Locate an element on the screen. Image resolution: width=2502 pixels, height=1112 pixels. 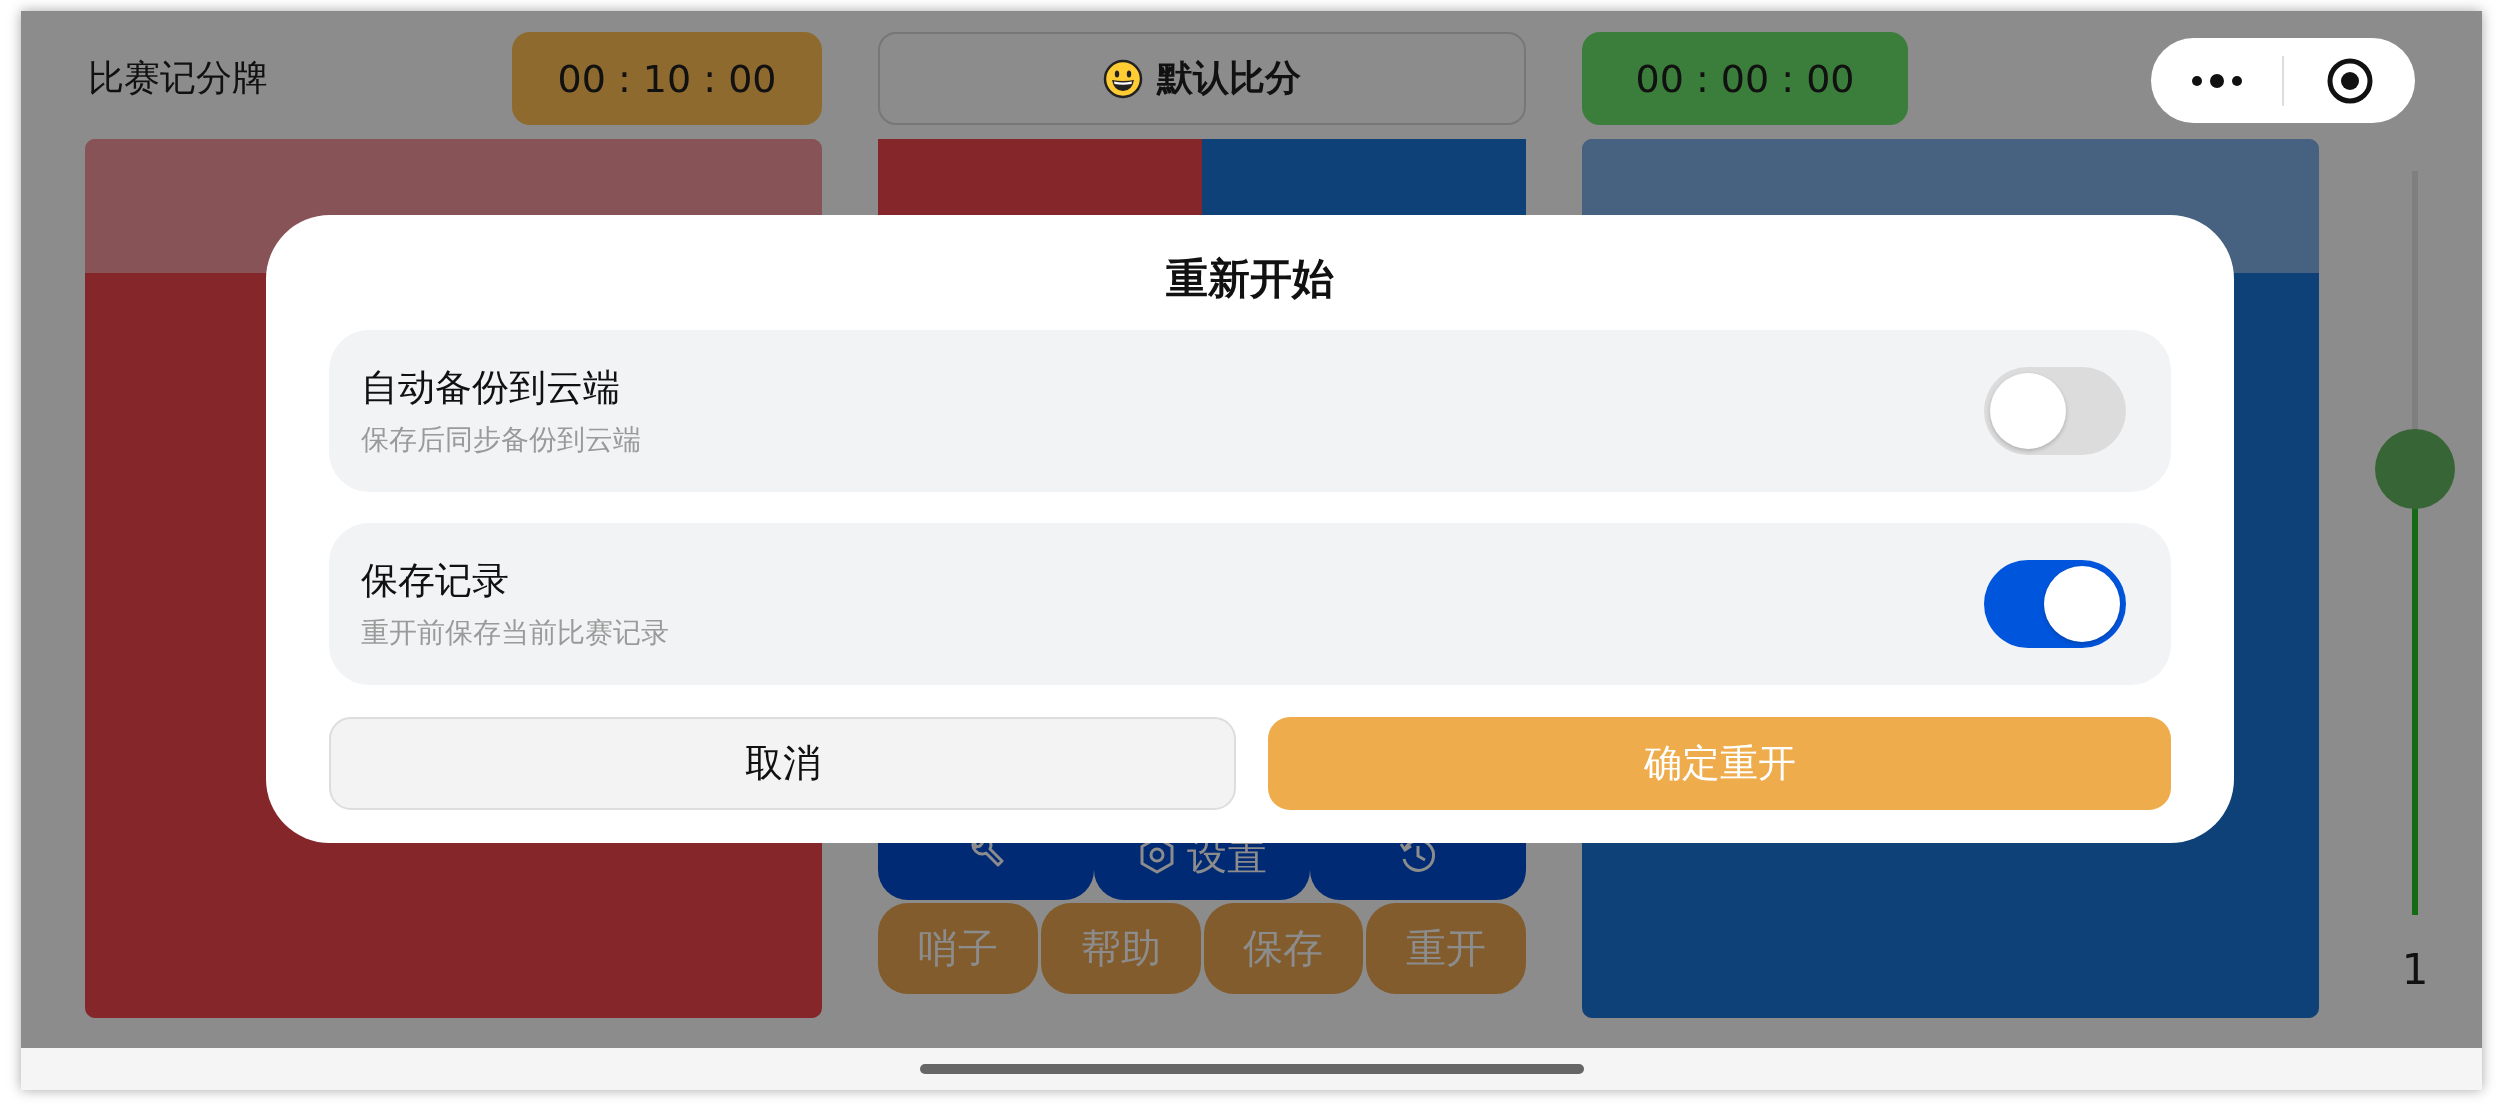
score-mode-button: 默认比分 is located at coordinates (1202, 78).